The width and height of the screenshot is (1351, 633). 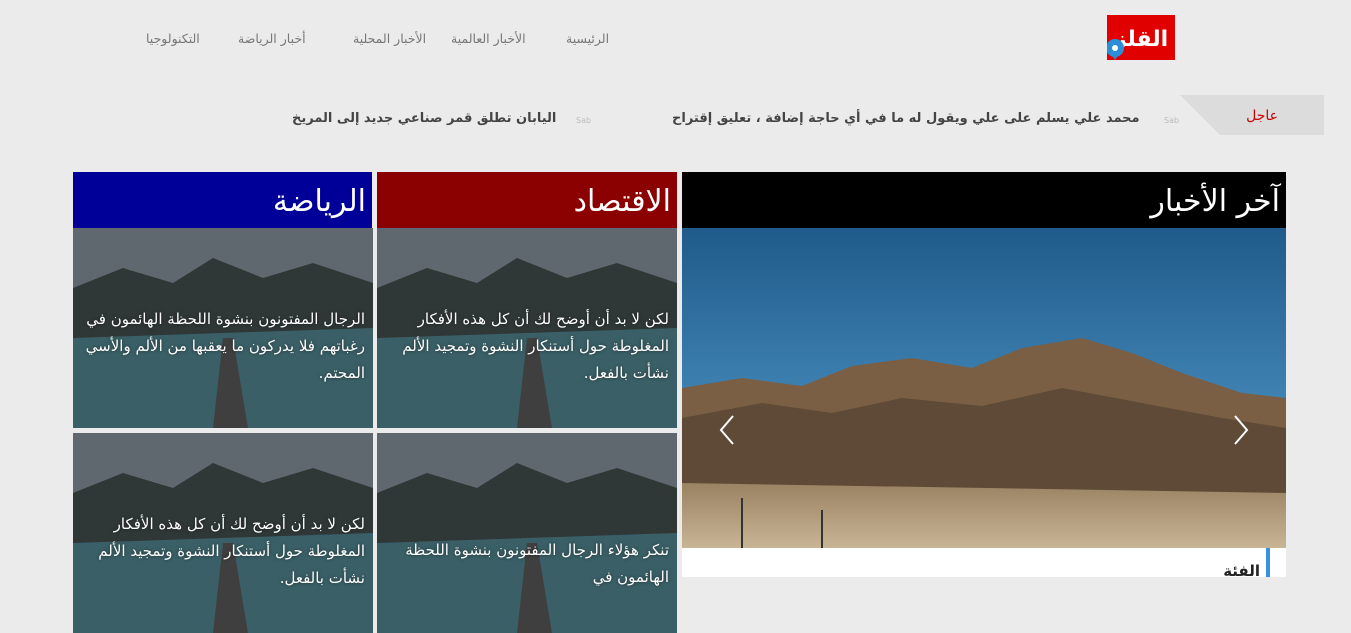 What do you see at coordinates (272, 38) in the screenshot?
I see `nav-sports-news: أخبار الرياضة` at bounding box center [272, 38].